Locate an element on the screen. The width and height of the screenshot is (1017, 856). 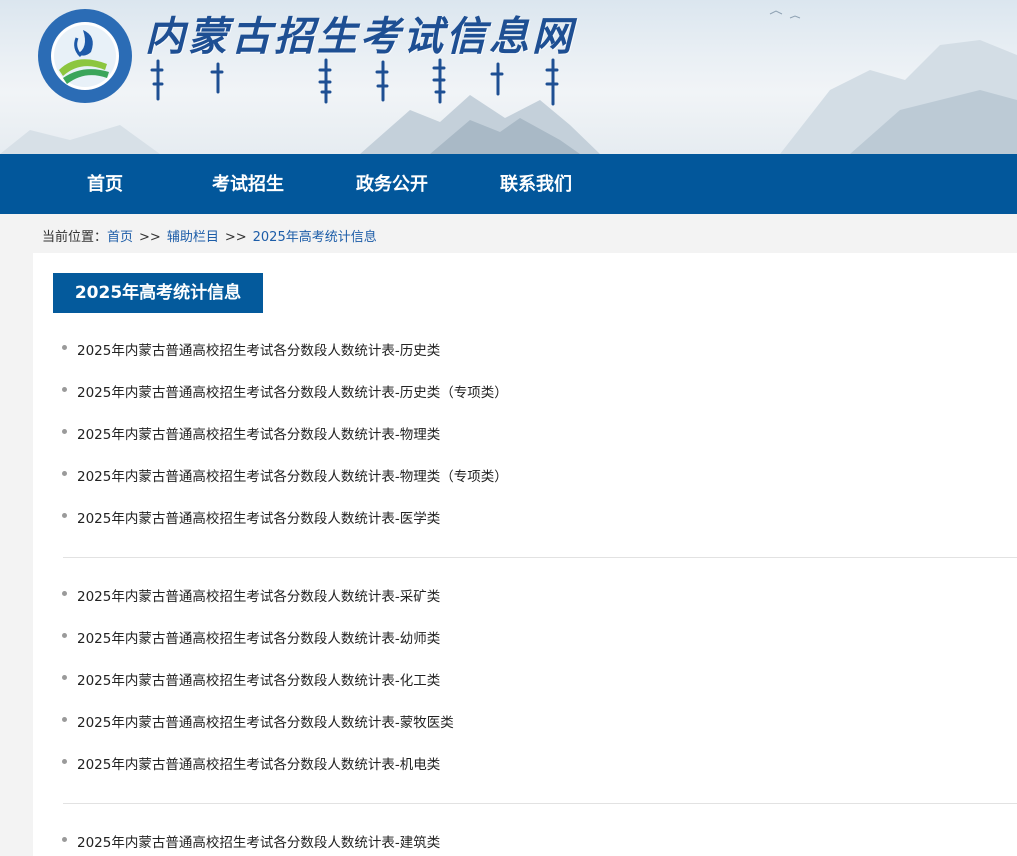
article-link: 2025年内蒙古普通高校招生考试各分数段人数统计表-机电类 is located at coordinates (258, 763).